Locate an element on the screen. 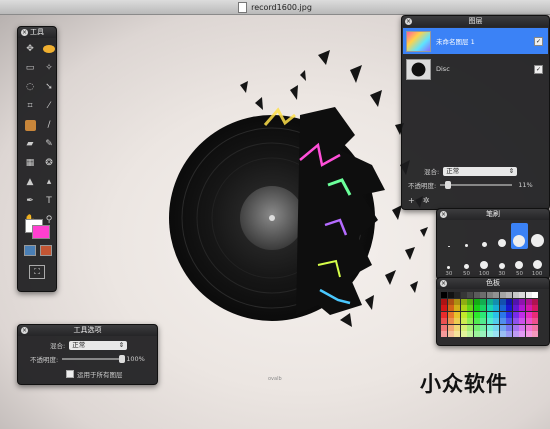 The image size is (550, 429). layer-opacity-slider is located at coordinates (476, 185).